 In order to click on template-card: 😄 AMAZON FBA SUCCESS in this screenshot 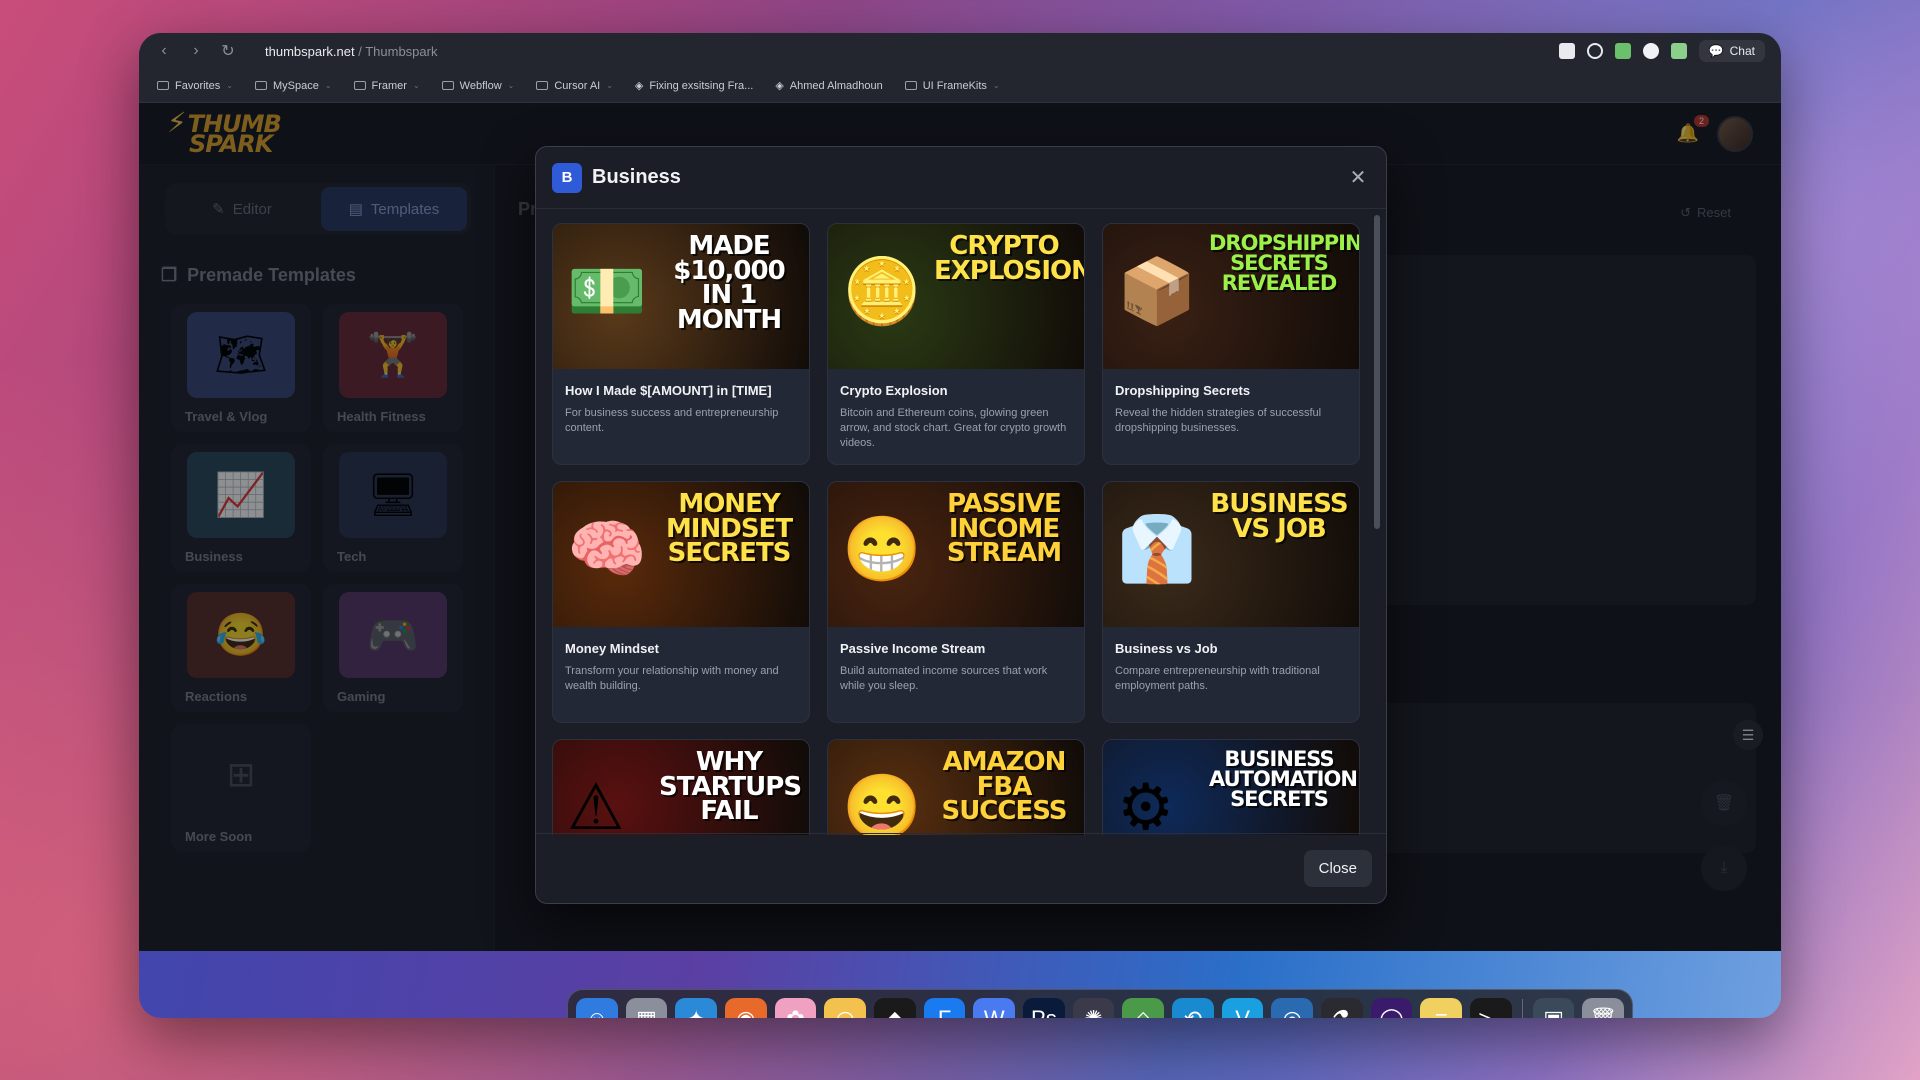, I will do `click(956, 787)`.